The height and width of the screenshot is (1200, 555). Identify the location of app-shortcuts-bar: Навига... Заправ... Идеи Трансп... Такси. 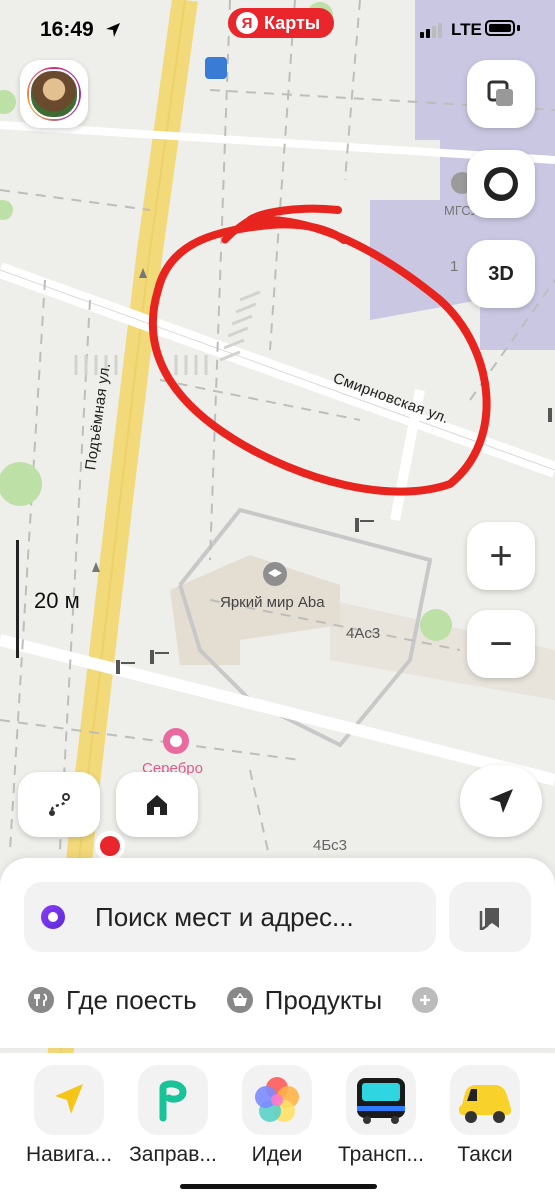
(277, 1126).